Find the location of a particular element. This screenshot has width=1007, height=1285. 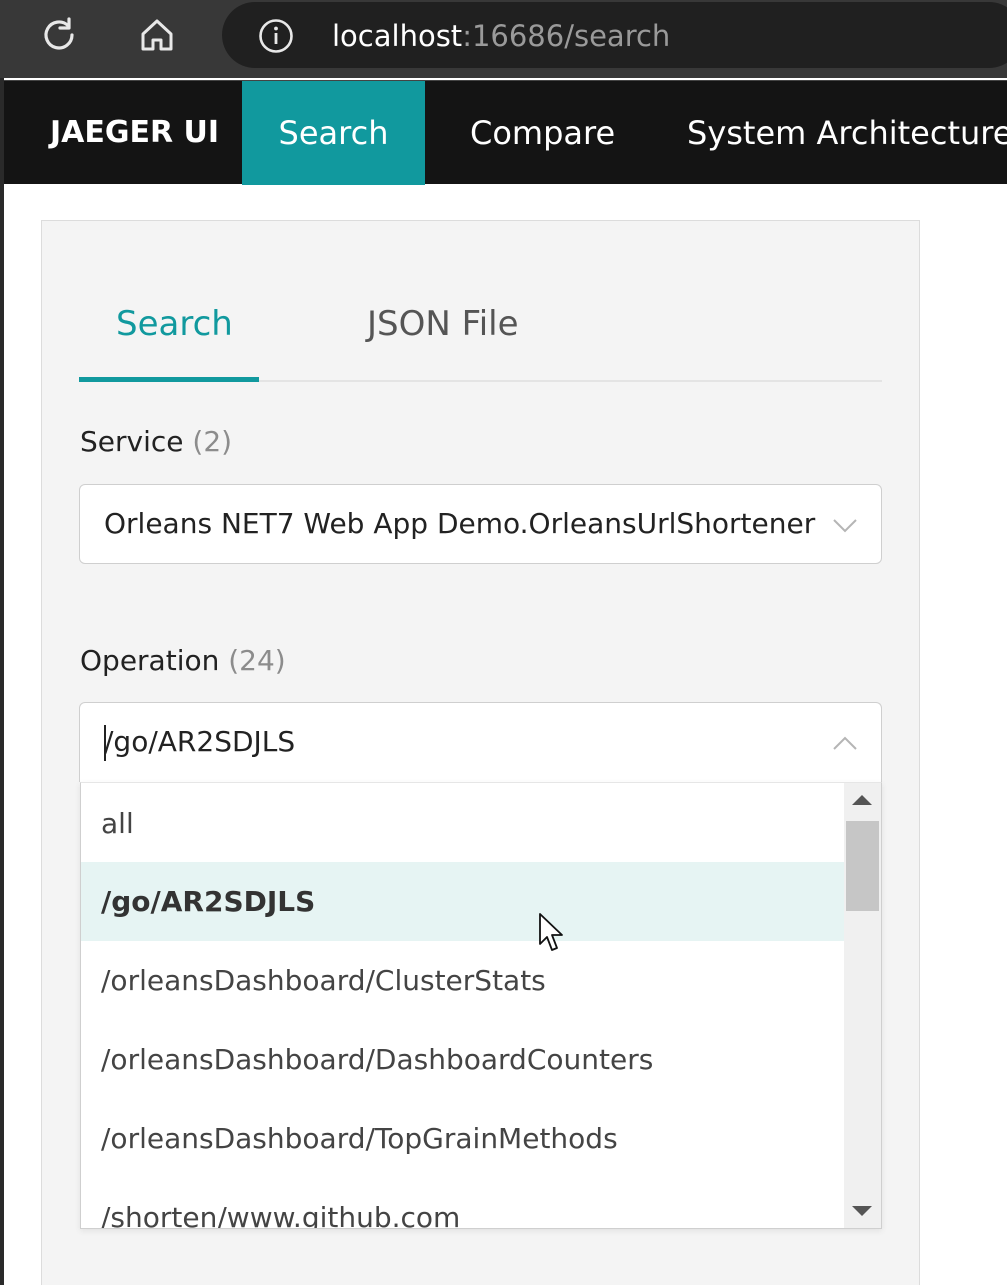

url-text: localhost:16686/search is located at coordinates (501, 36).